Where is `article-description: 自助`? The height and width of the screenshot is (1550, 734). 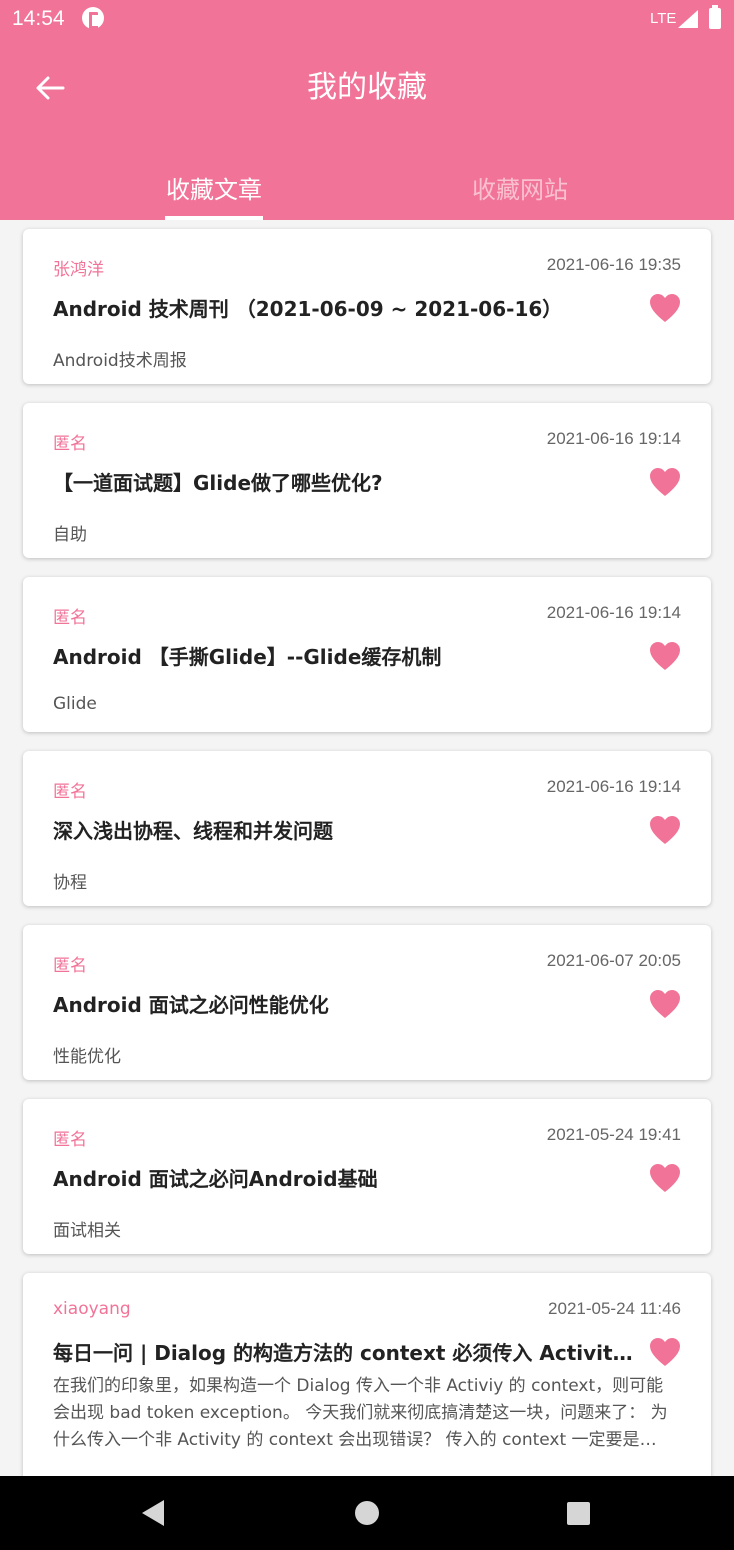 article-description: 自助 is located at coordinates (70, 535).